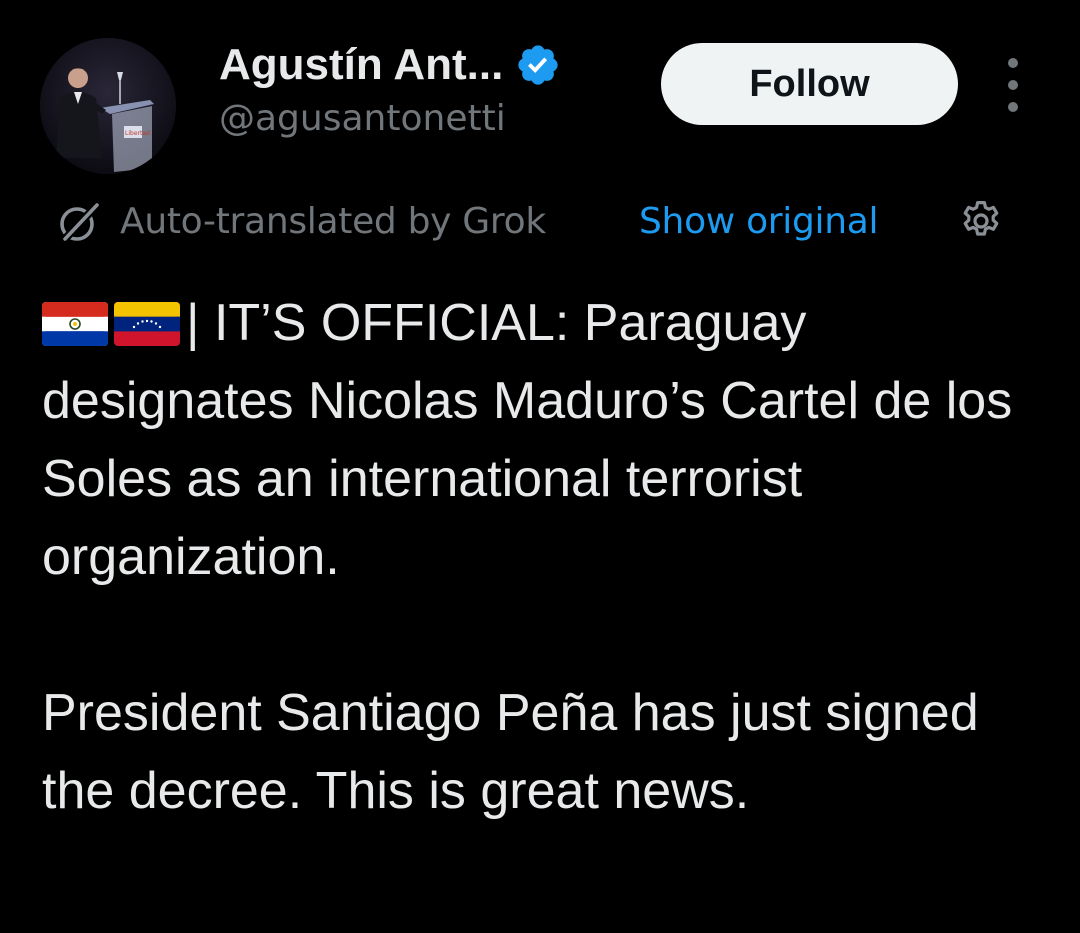 The height and width of the screenshot is (933, 1080). What do you see at coordinates (1013, 85) in the screenshot?
I see `more-vertical-icon` at bounding box center [1013, 85].